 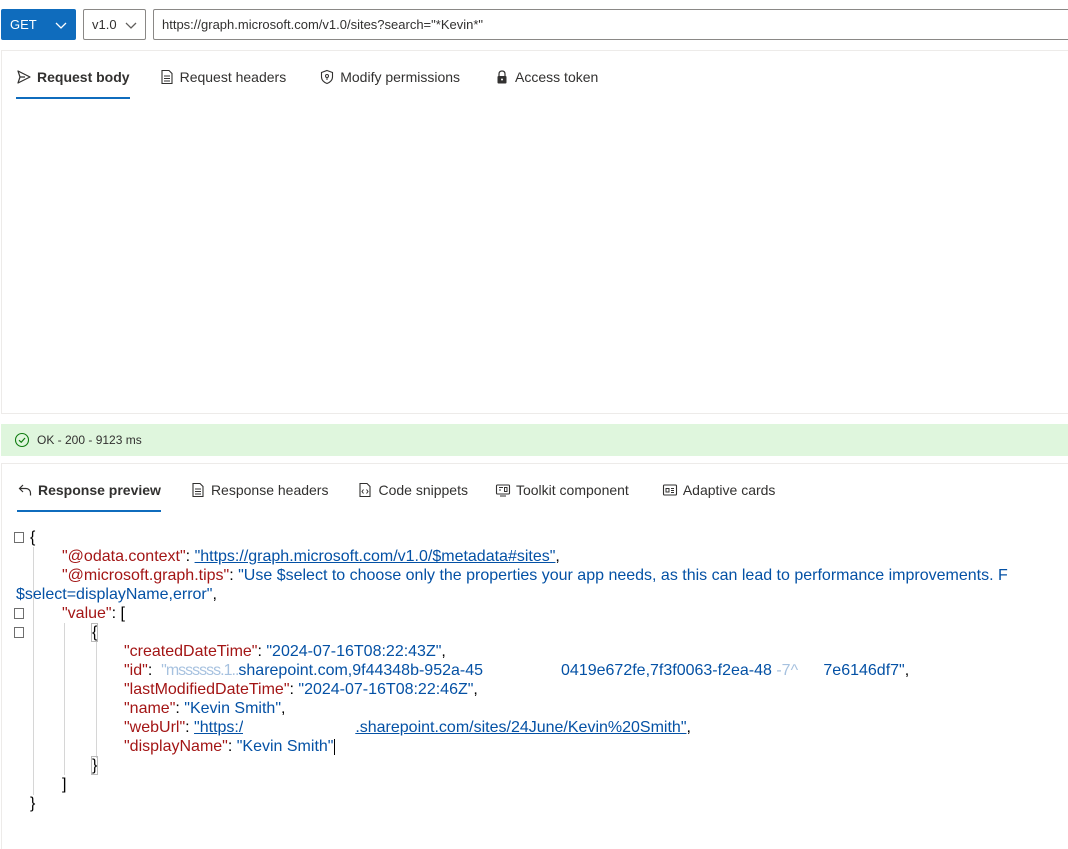 What do you see at coordinates (93, 613) in the screenshot?
I see `json-line: "value": [` at bounding box center [93, 613].